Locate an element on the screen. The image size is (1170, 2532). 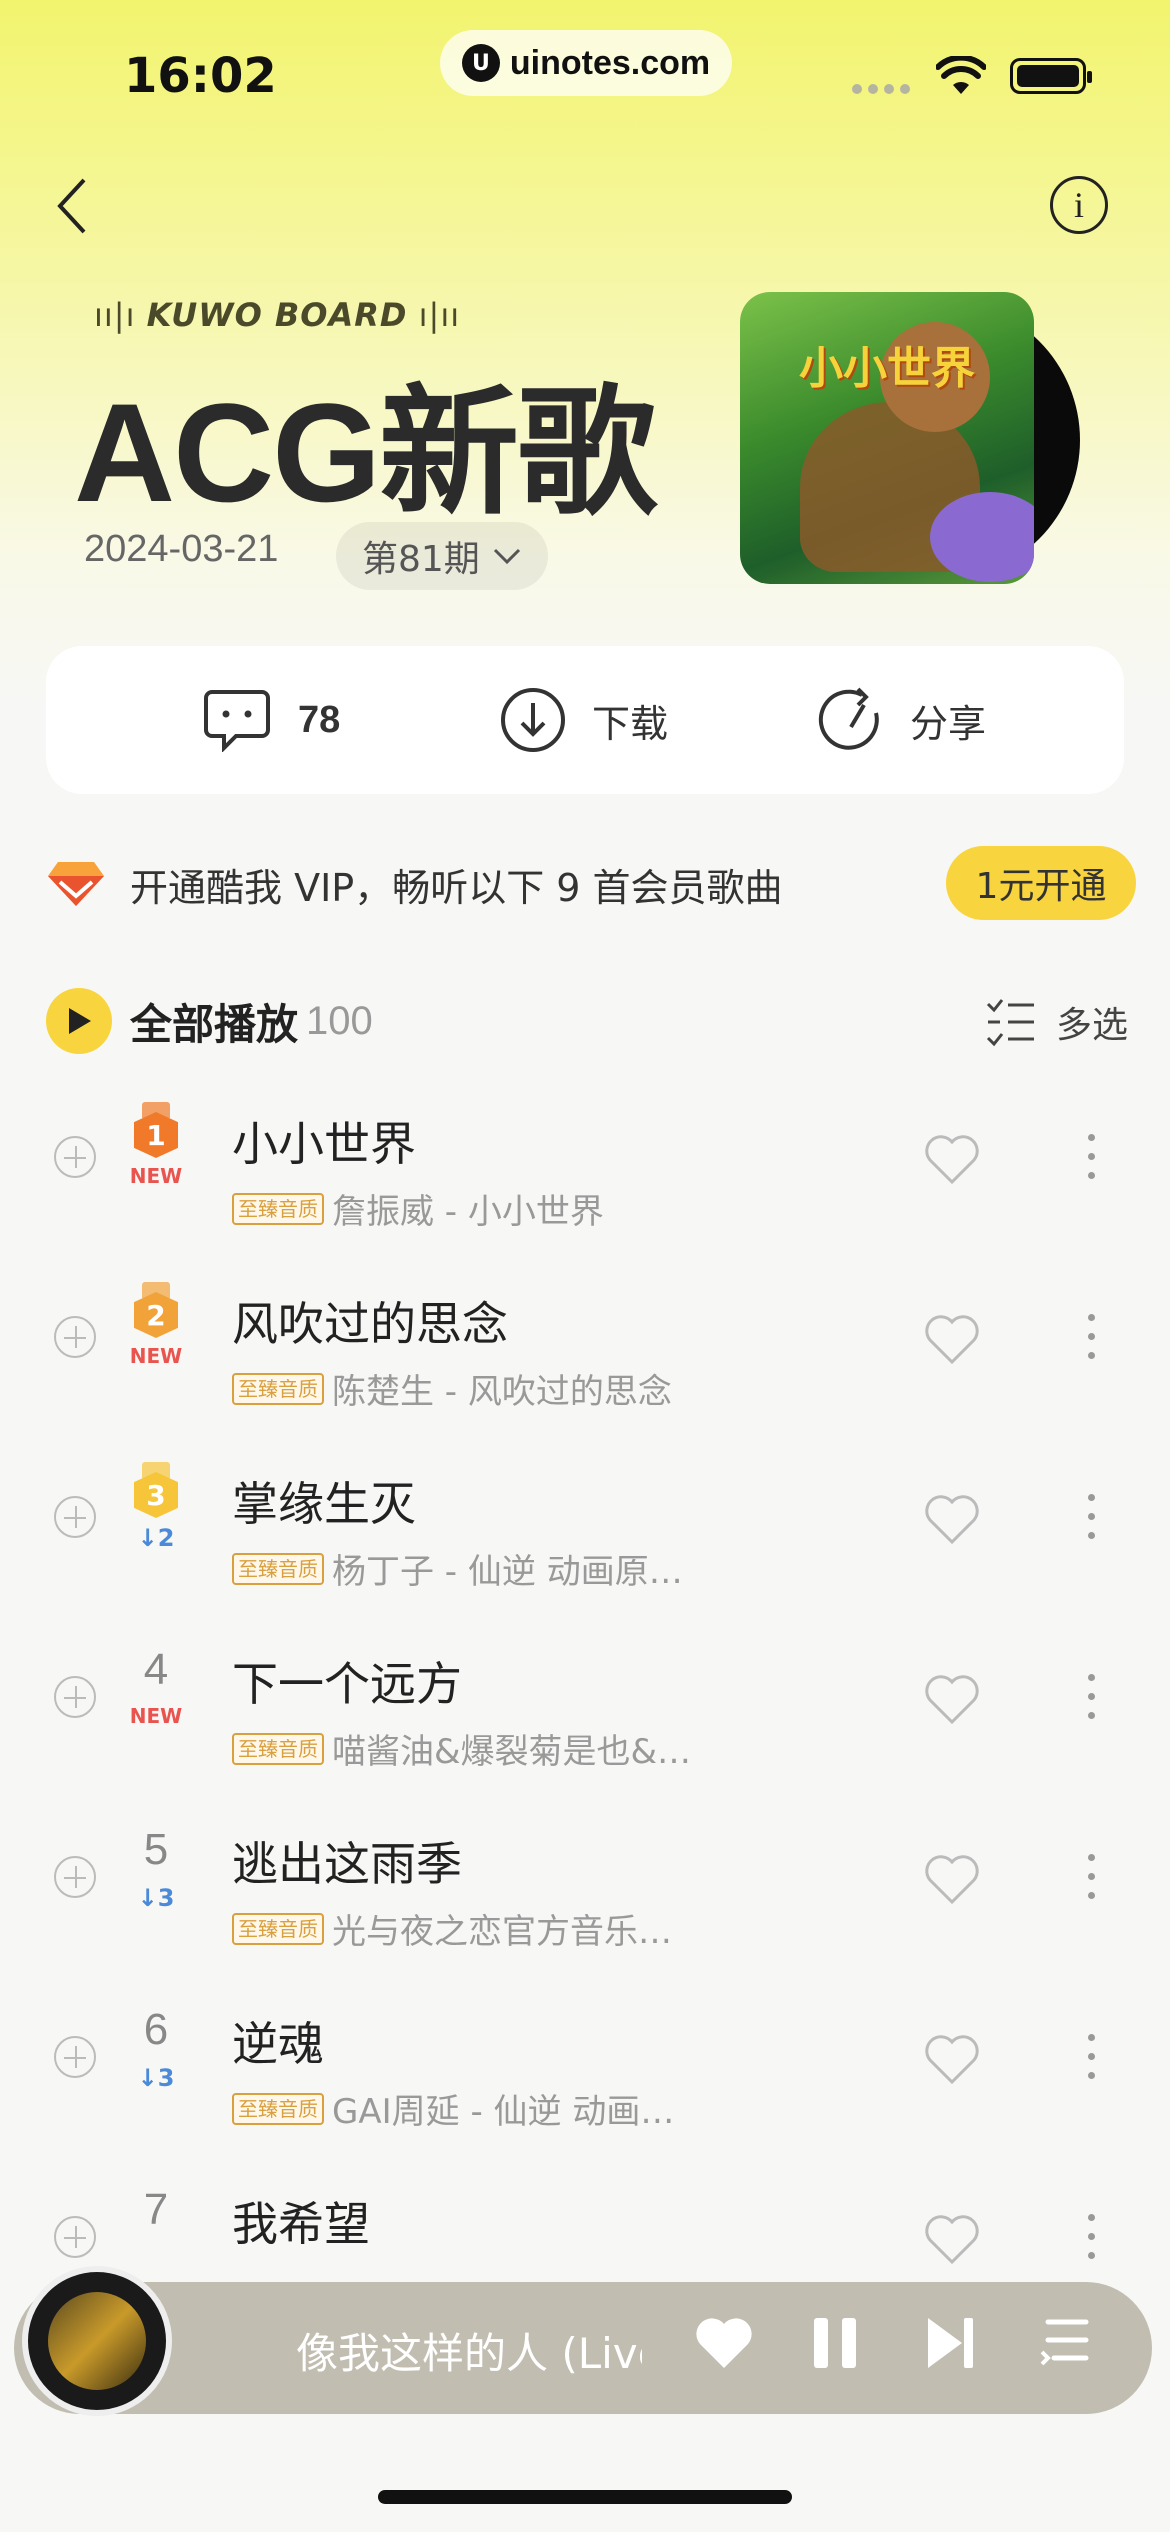
rank-number: 3 is located at coordinates (156, 1495).